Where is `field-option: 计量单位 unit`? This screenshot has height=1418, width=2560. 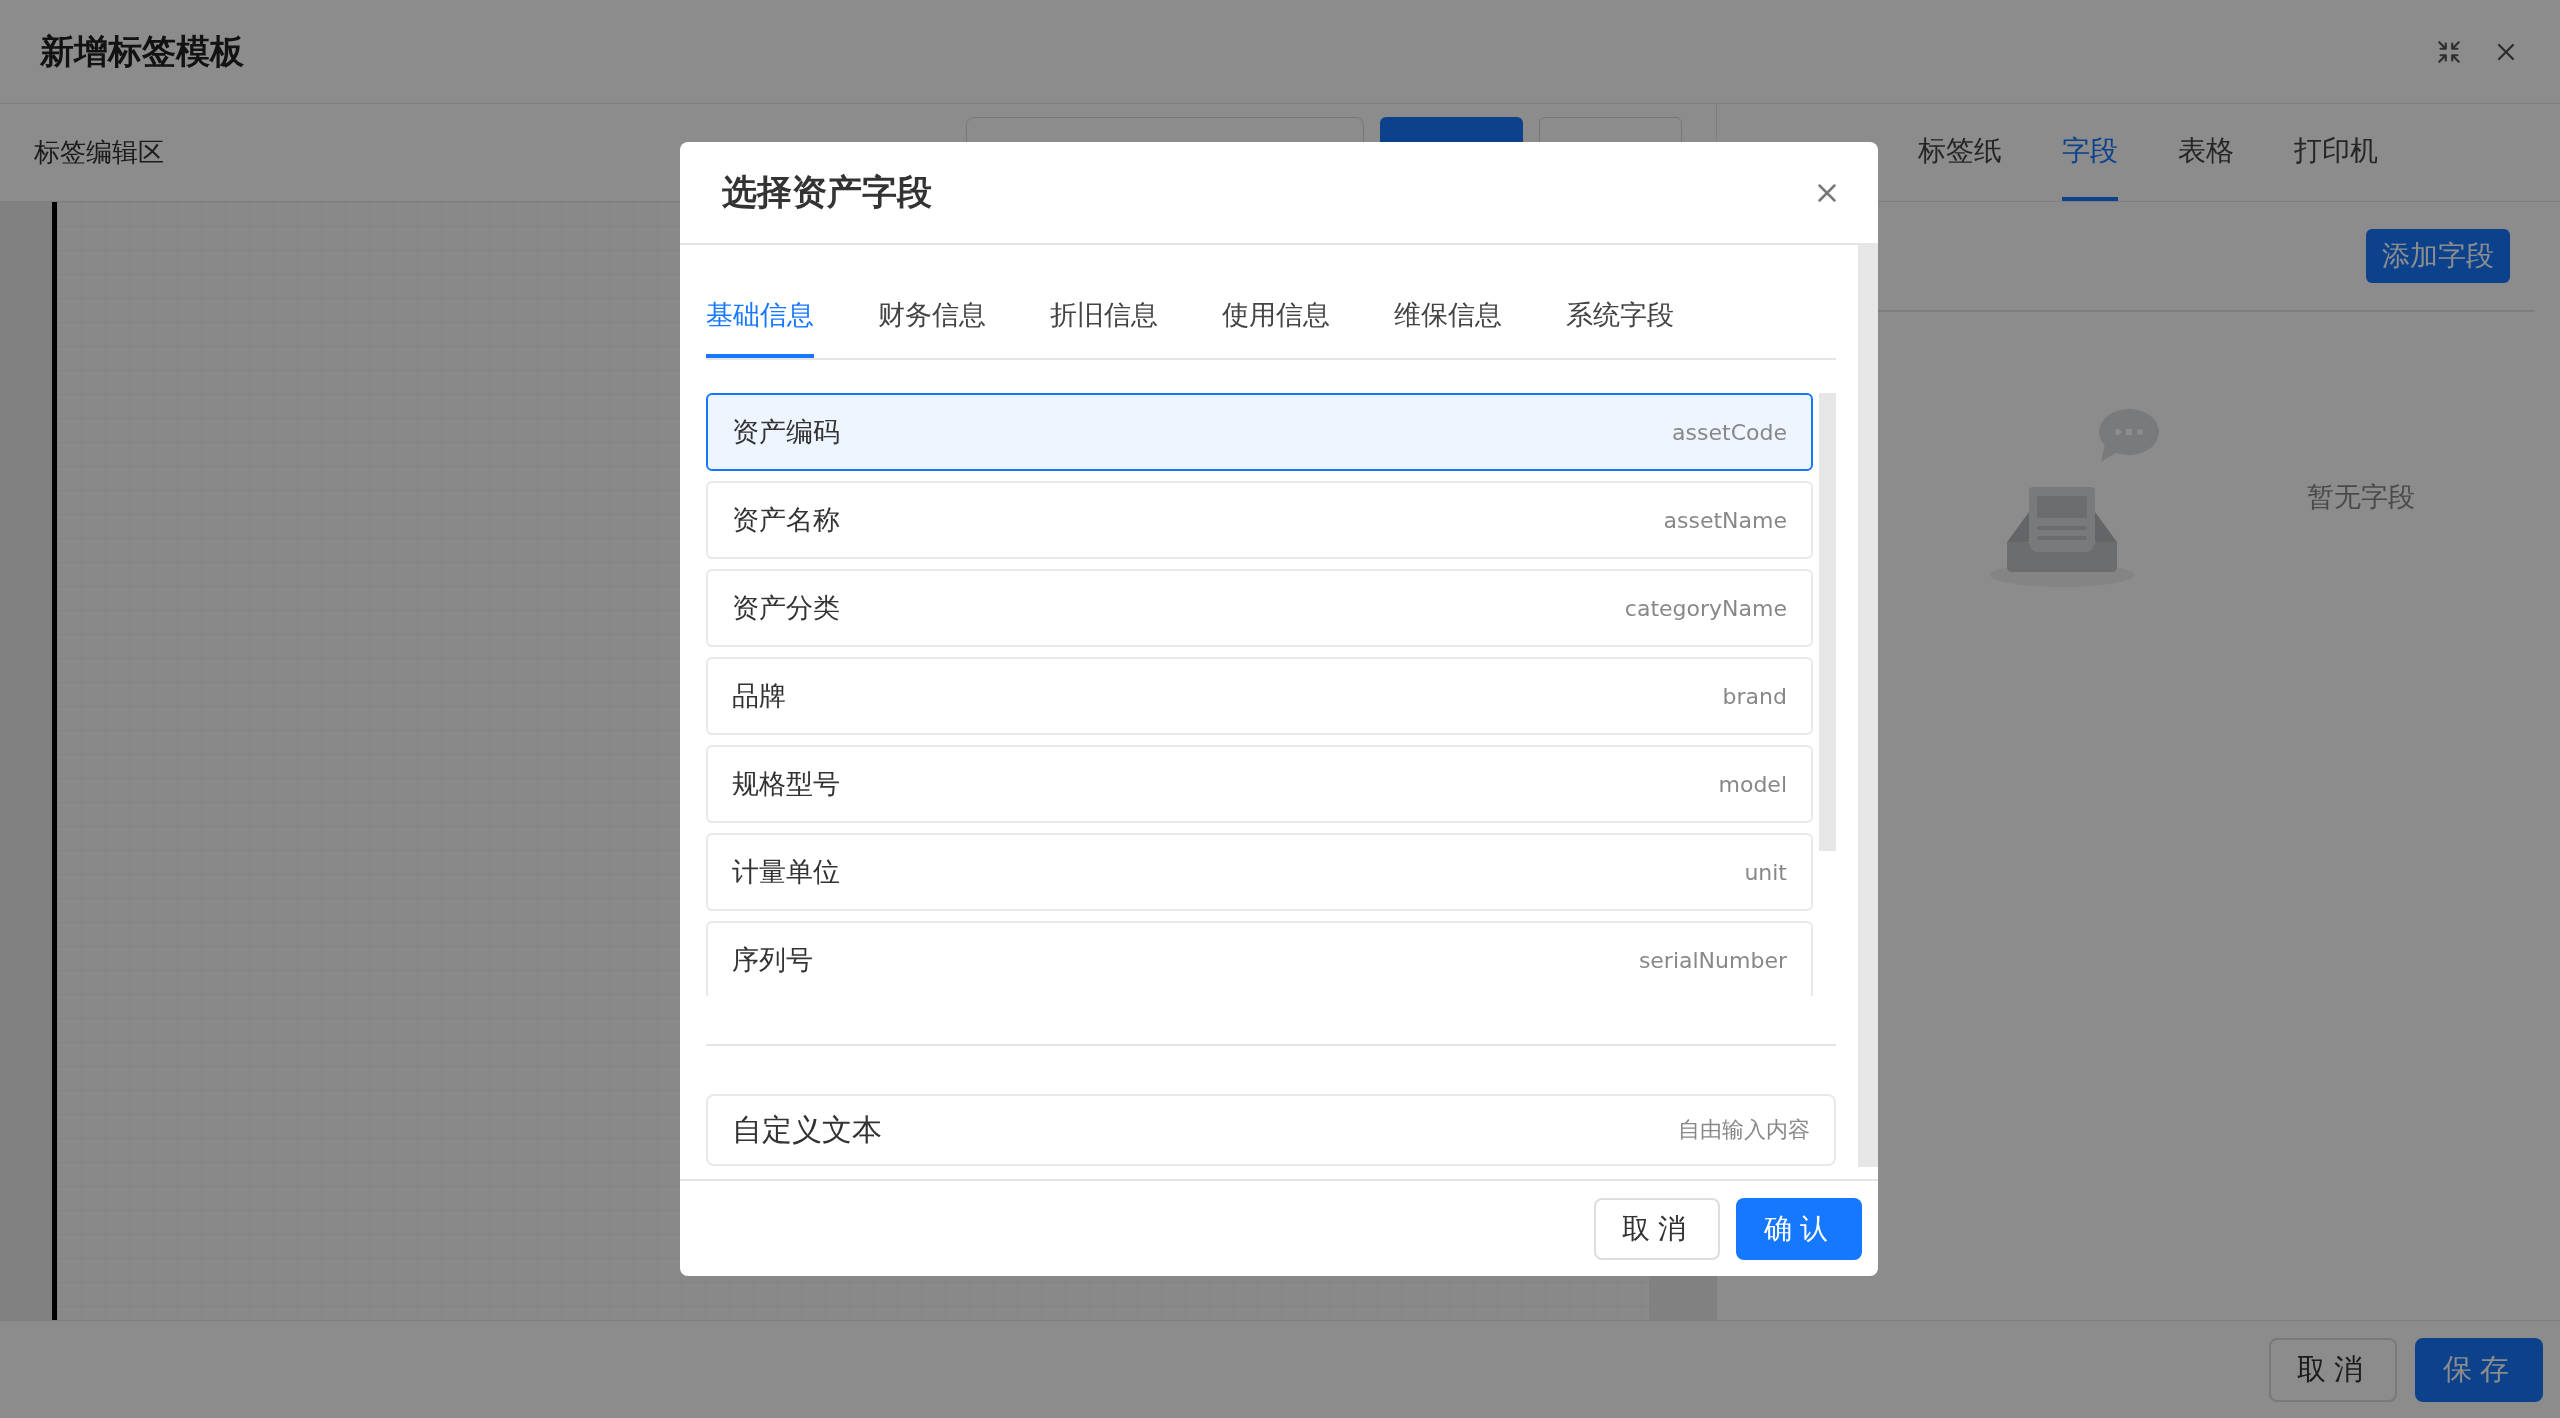 field-option: 计量单位 unit is located at coordinates (1259, 872).